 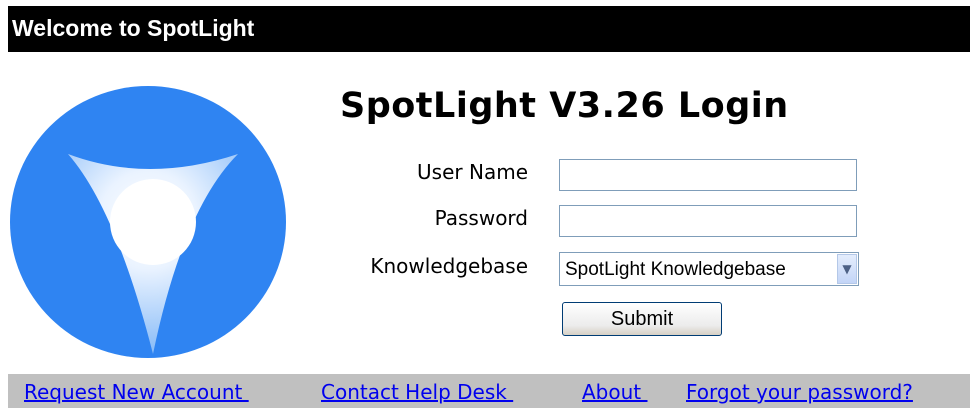 What do you see at coordinates (472, 172) in the screenshot?
I see `username-label: User Name` at bounding box center [472, 172].